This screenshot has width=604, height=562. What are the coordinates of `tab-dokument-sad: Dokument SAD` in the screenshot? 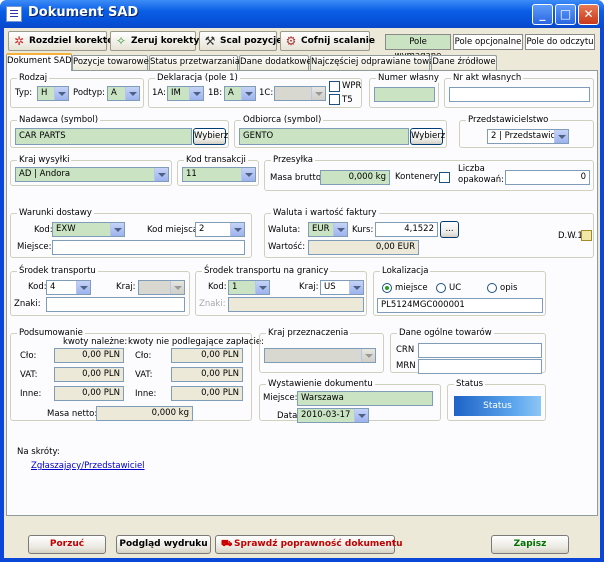 It's located at (39, 62).